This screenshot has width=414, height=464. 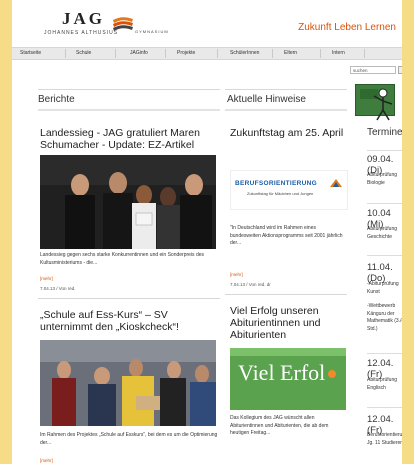 I want to click on nav-item-projekte: Projekte, so click(x=186, y=53).